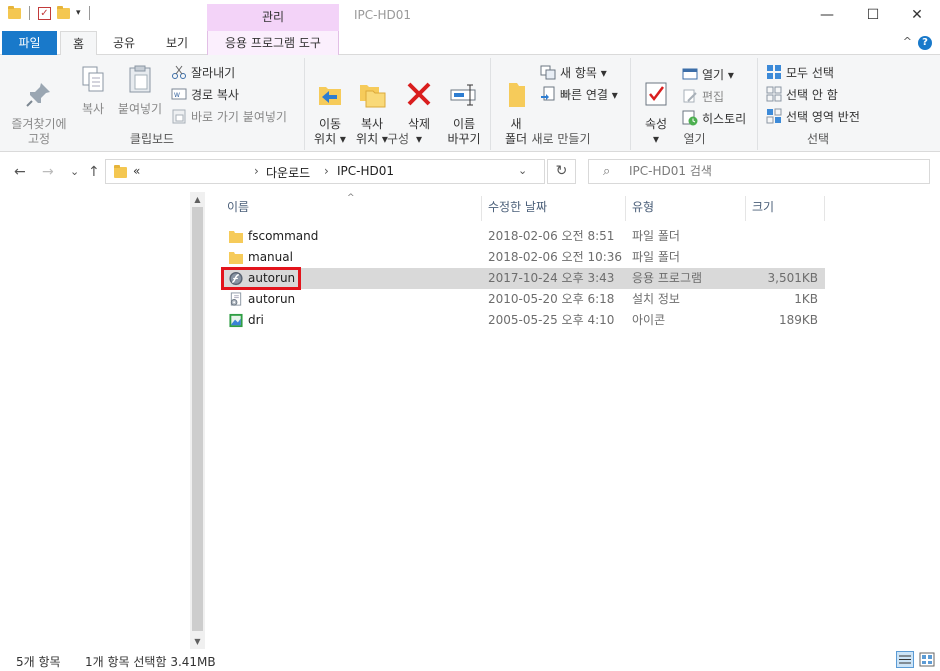  What do you see at coordinates (656, 94) in the screenshot?
I see `properties-icon` at bounding box center [656, 94].